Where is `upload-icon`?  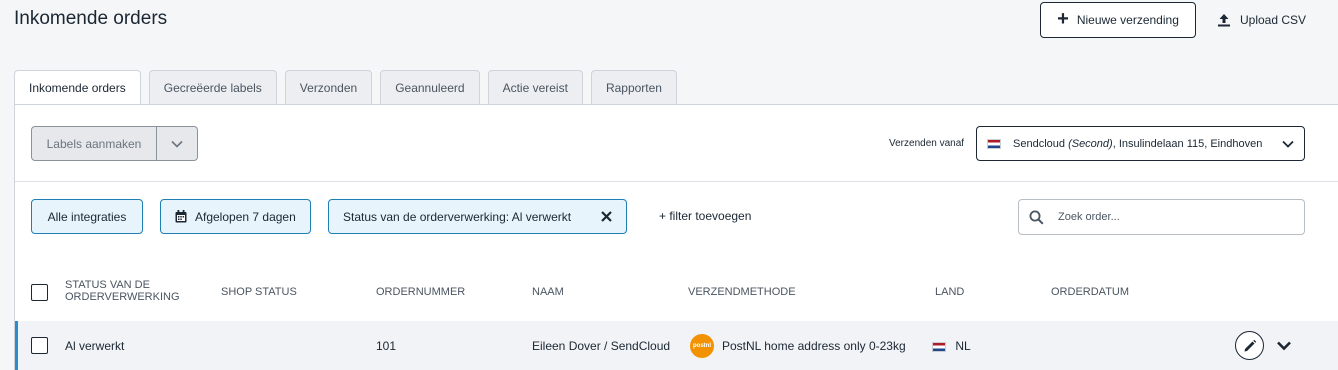
upload-icon is located at coordinates (1224, 20).